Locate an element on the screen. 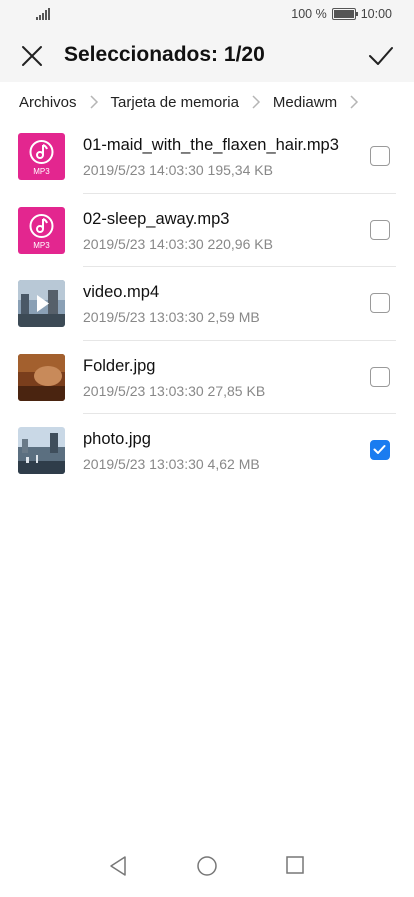  file-name: video.mp4 is located at coordinates (121, 292).